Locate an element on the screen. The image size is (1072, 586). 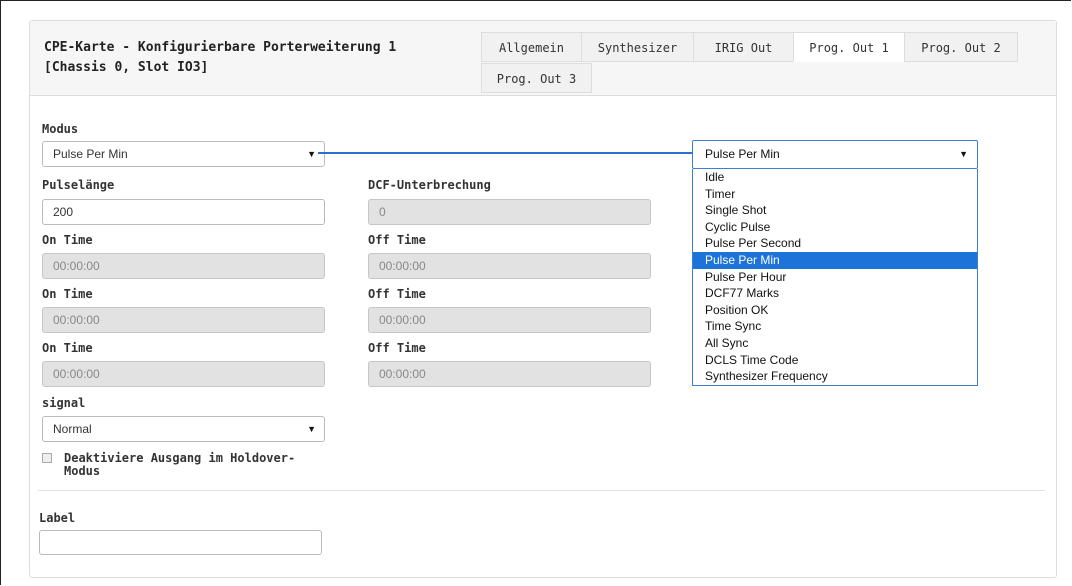
dcf-input: 0 is located at coordinates (509, 212).